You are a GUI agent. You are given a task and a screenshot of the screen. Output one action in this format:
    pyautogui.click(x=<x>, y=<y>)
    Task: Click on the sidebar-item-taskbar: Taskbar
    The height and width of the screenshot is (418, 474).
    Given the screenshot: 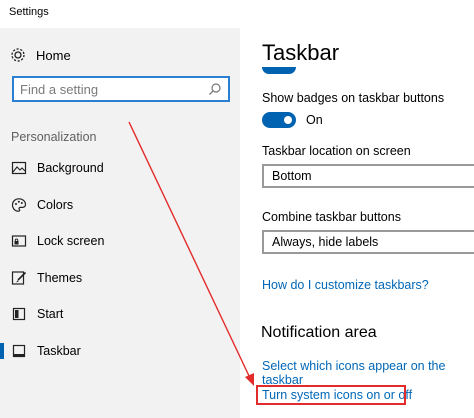 What is the action you would take?
    pyautogui.click(x=120, y=351)
    